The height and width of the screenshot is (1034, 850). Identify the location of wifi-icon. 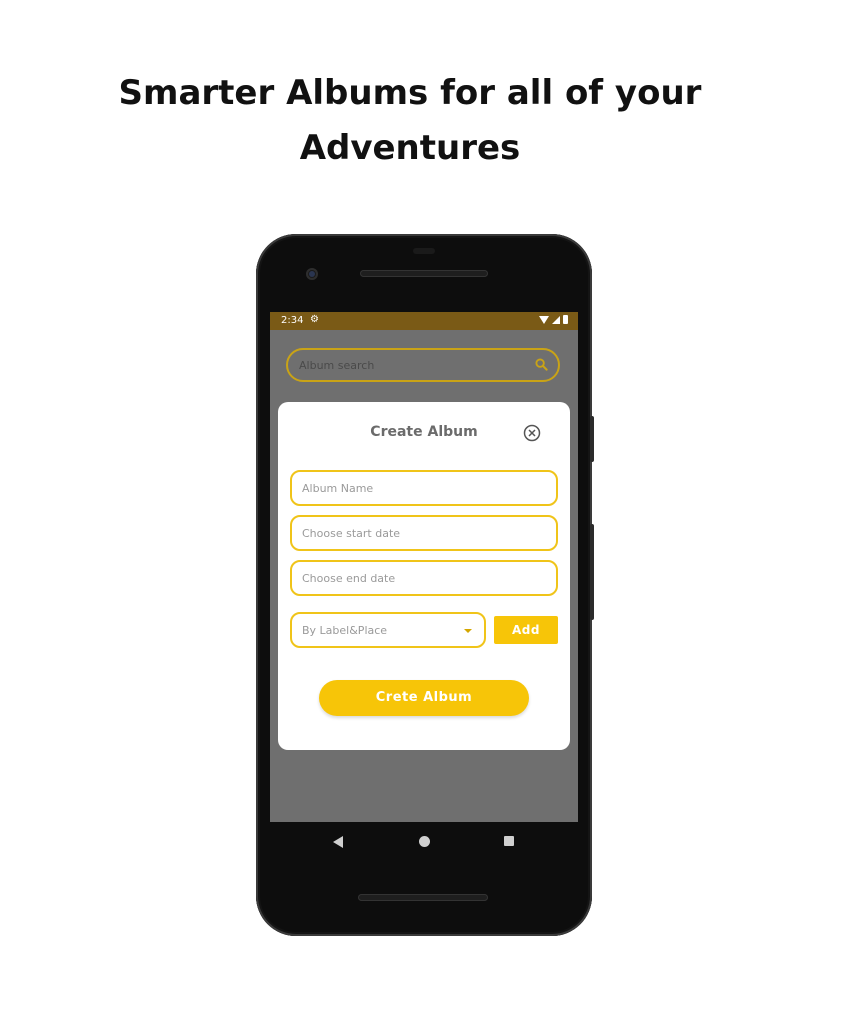
(544, 319).